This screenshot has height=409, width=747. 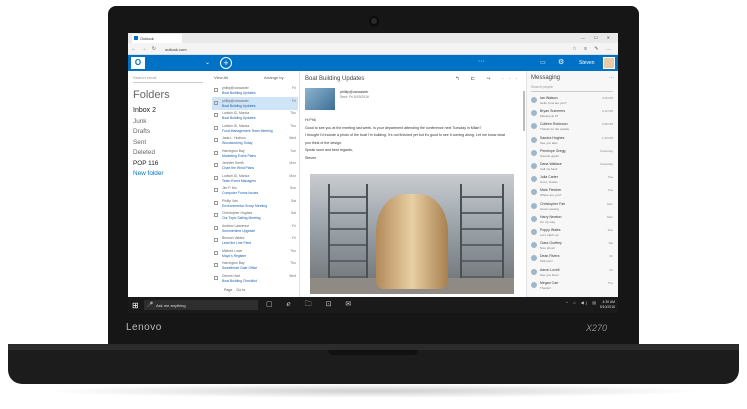 What do you see at coordinates (373, 38) in the screenshot?
I see `browser-tab-bar: Outlook — ☐ ✕` at bounding box center [373, 38].